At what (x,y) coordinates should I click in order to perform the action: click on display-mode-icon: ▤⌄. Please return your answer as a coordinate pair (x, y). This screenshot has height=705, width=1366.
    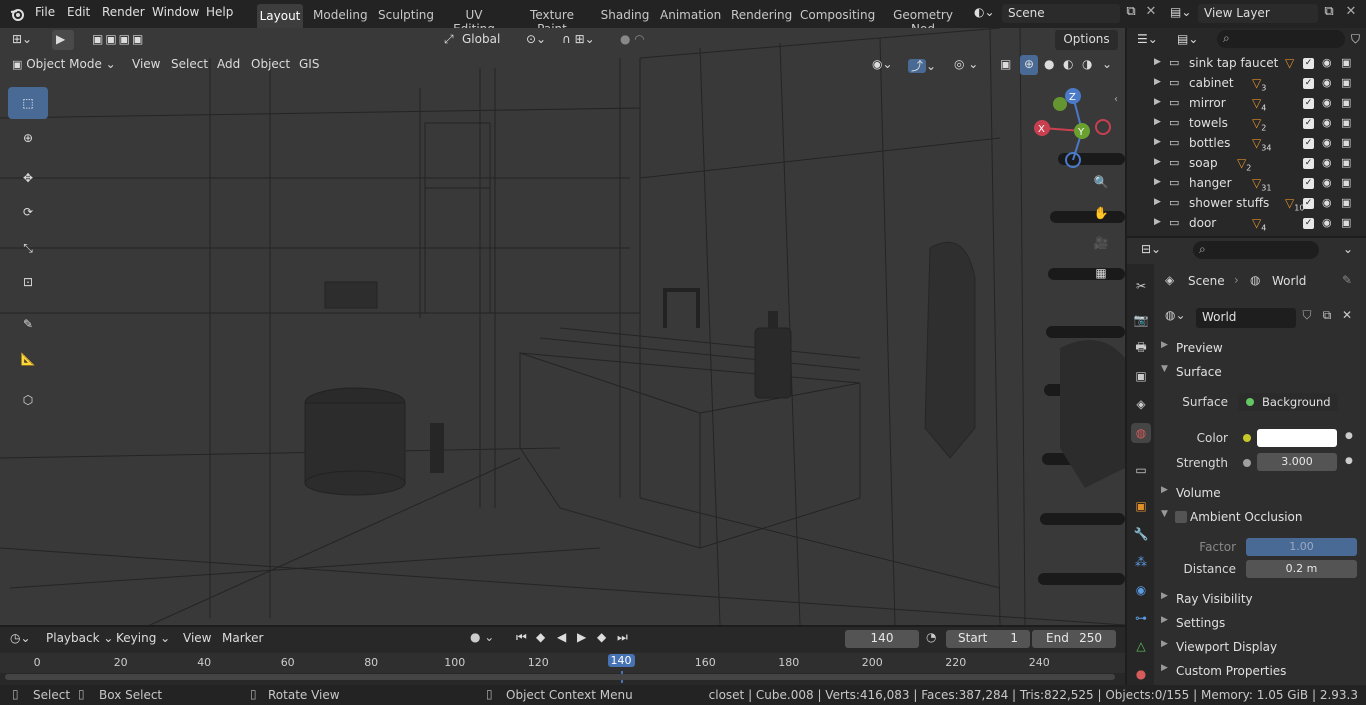
    Looking at the image, I should click on (1187, 39).